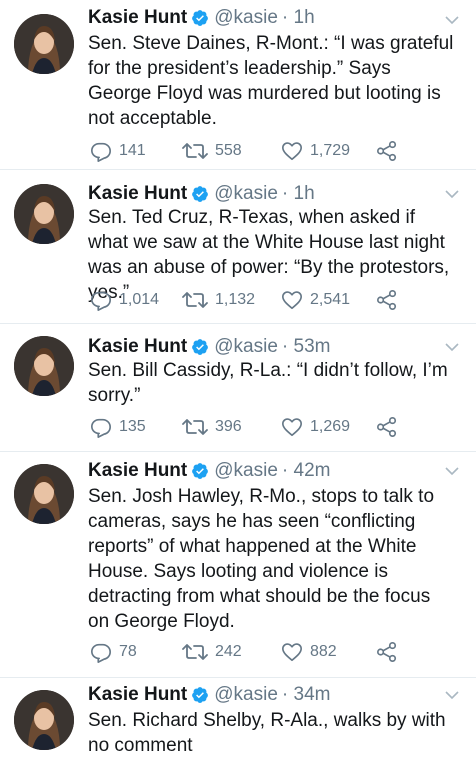  Describe the element at coordinates (306, 347) in the screenshot. I see `tweet-timestamp: · 53m` at that location.